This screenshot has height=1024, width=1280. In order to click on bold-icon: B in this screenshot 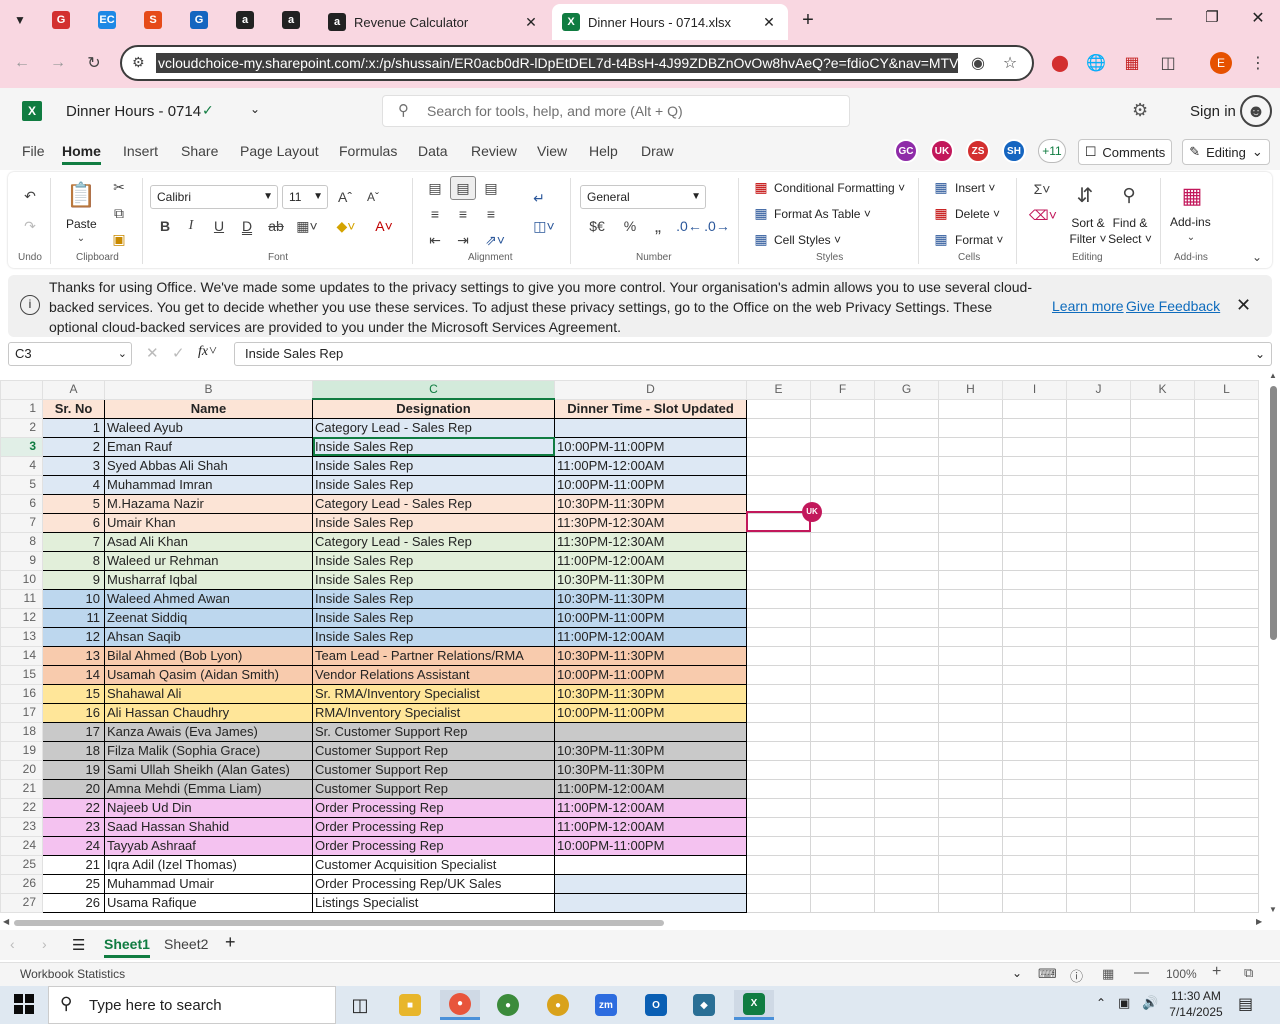, I will do `click(165, 226)`.